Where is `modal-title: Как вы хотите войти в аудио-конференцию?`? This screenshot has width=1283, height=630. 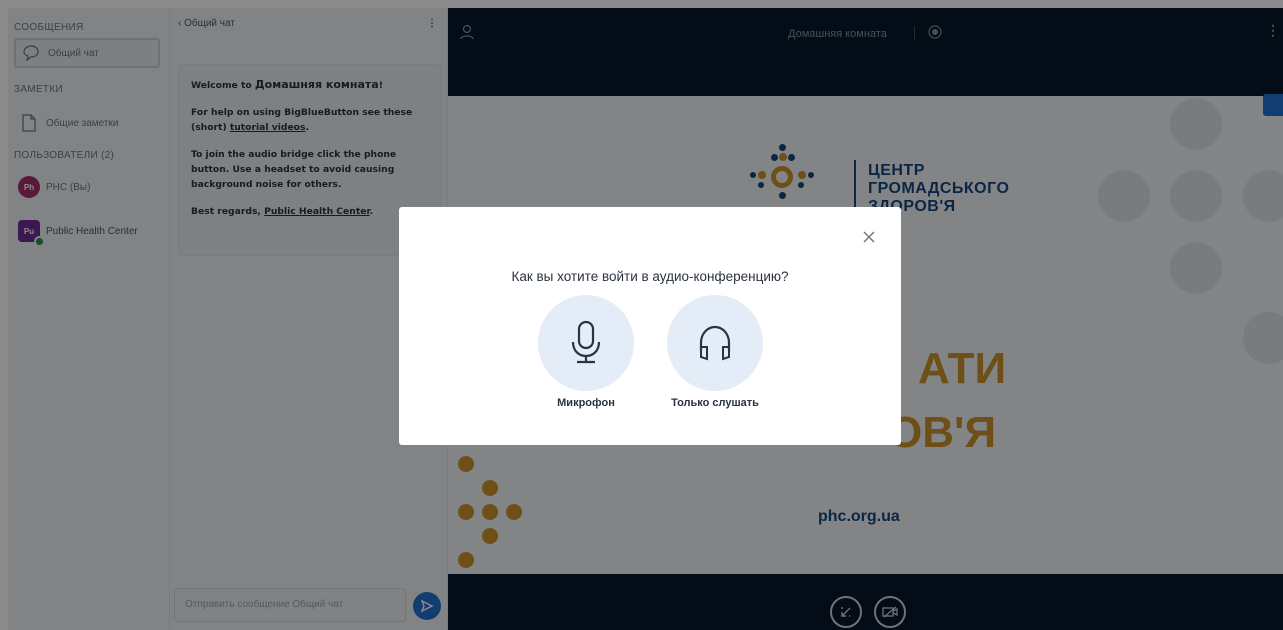
modal-title: Как вы хотите войти в аудио-конференцию? is located at coordinates (650, 276).